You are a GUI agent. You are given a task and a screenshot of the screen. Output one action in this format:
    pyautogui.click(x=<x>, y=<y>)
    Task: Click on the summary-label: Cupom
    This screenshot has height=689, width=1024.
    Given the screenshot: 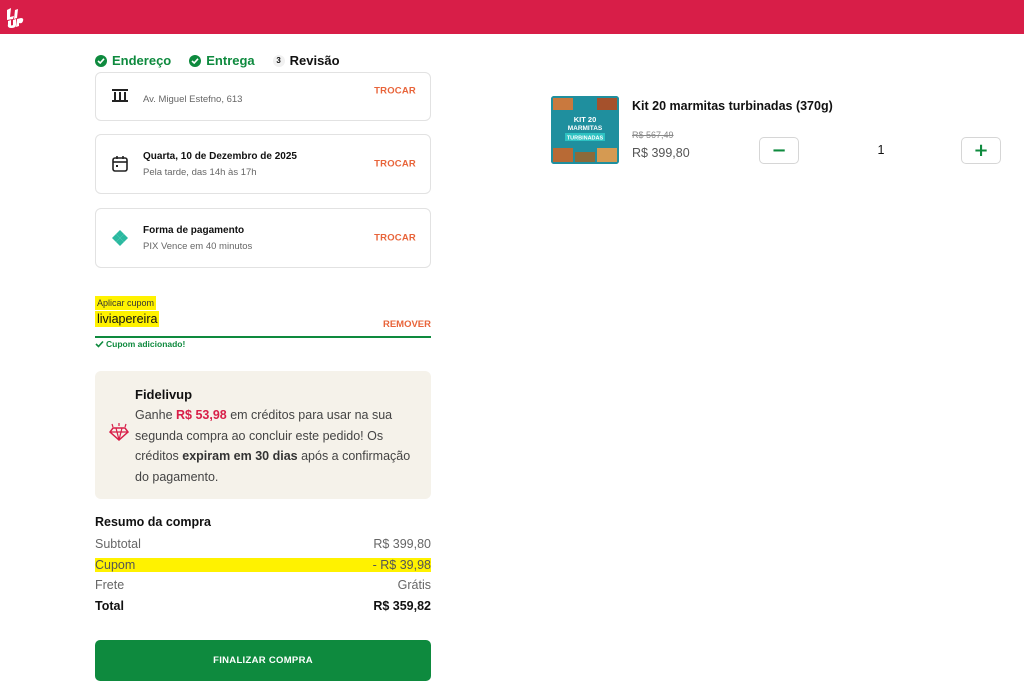 What is the action you would take?
    pyautogui.click(x=115, y=564)
    